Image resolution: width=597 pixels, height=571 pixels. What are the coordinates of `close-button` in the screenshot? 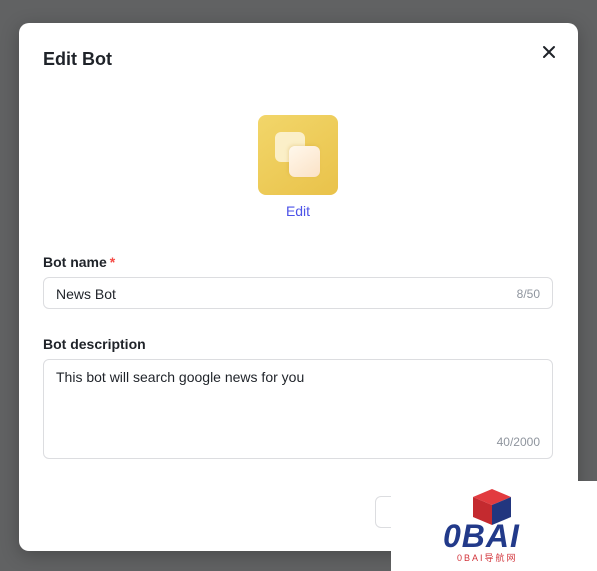 It's located at (549, 52).